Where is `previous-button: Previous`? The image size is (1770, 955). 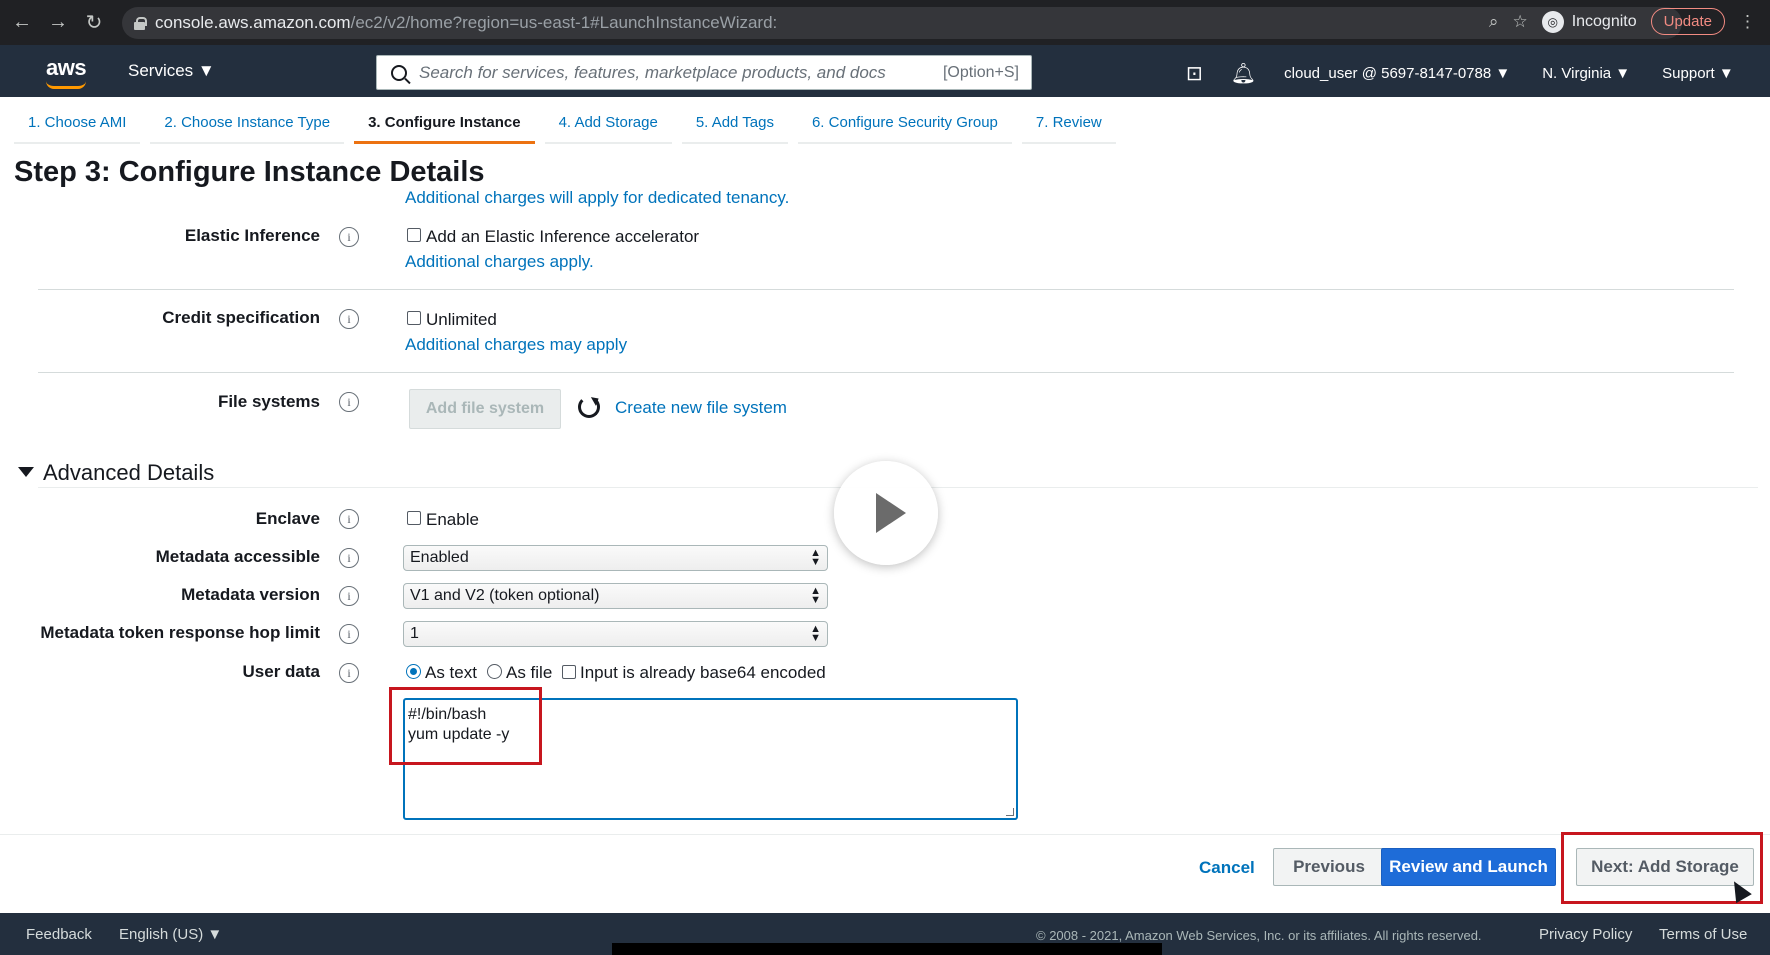
previous-button: Previous is located at coordinates (1329, 867).